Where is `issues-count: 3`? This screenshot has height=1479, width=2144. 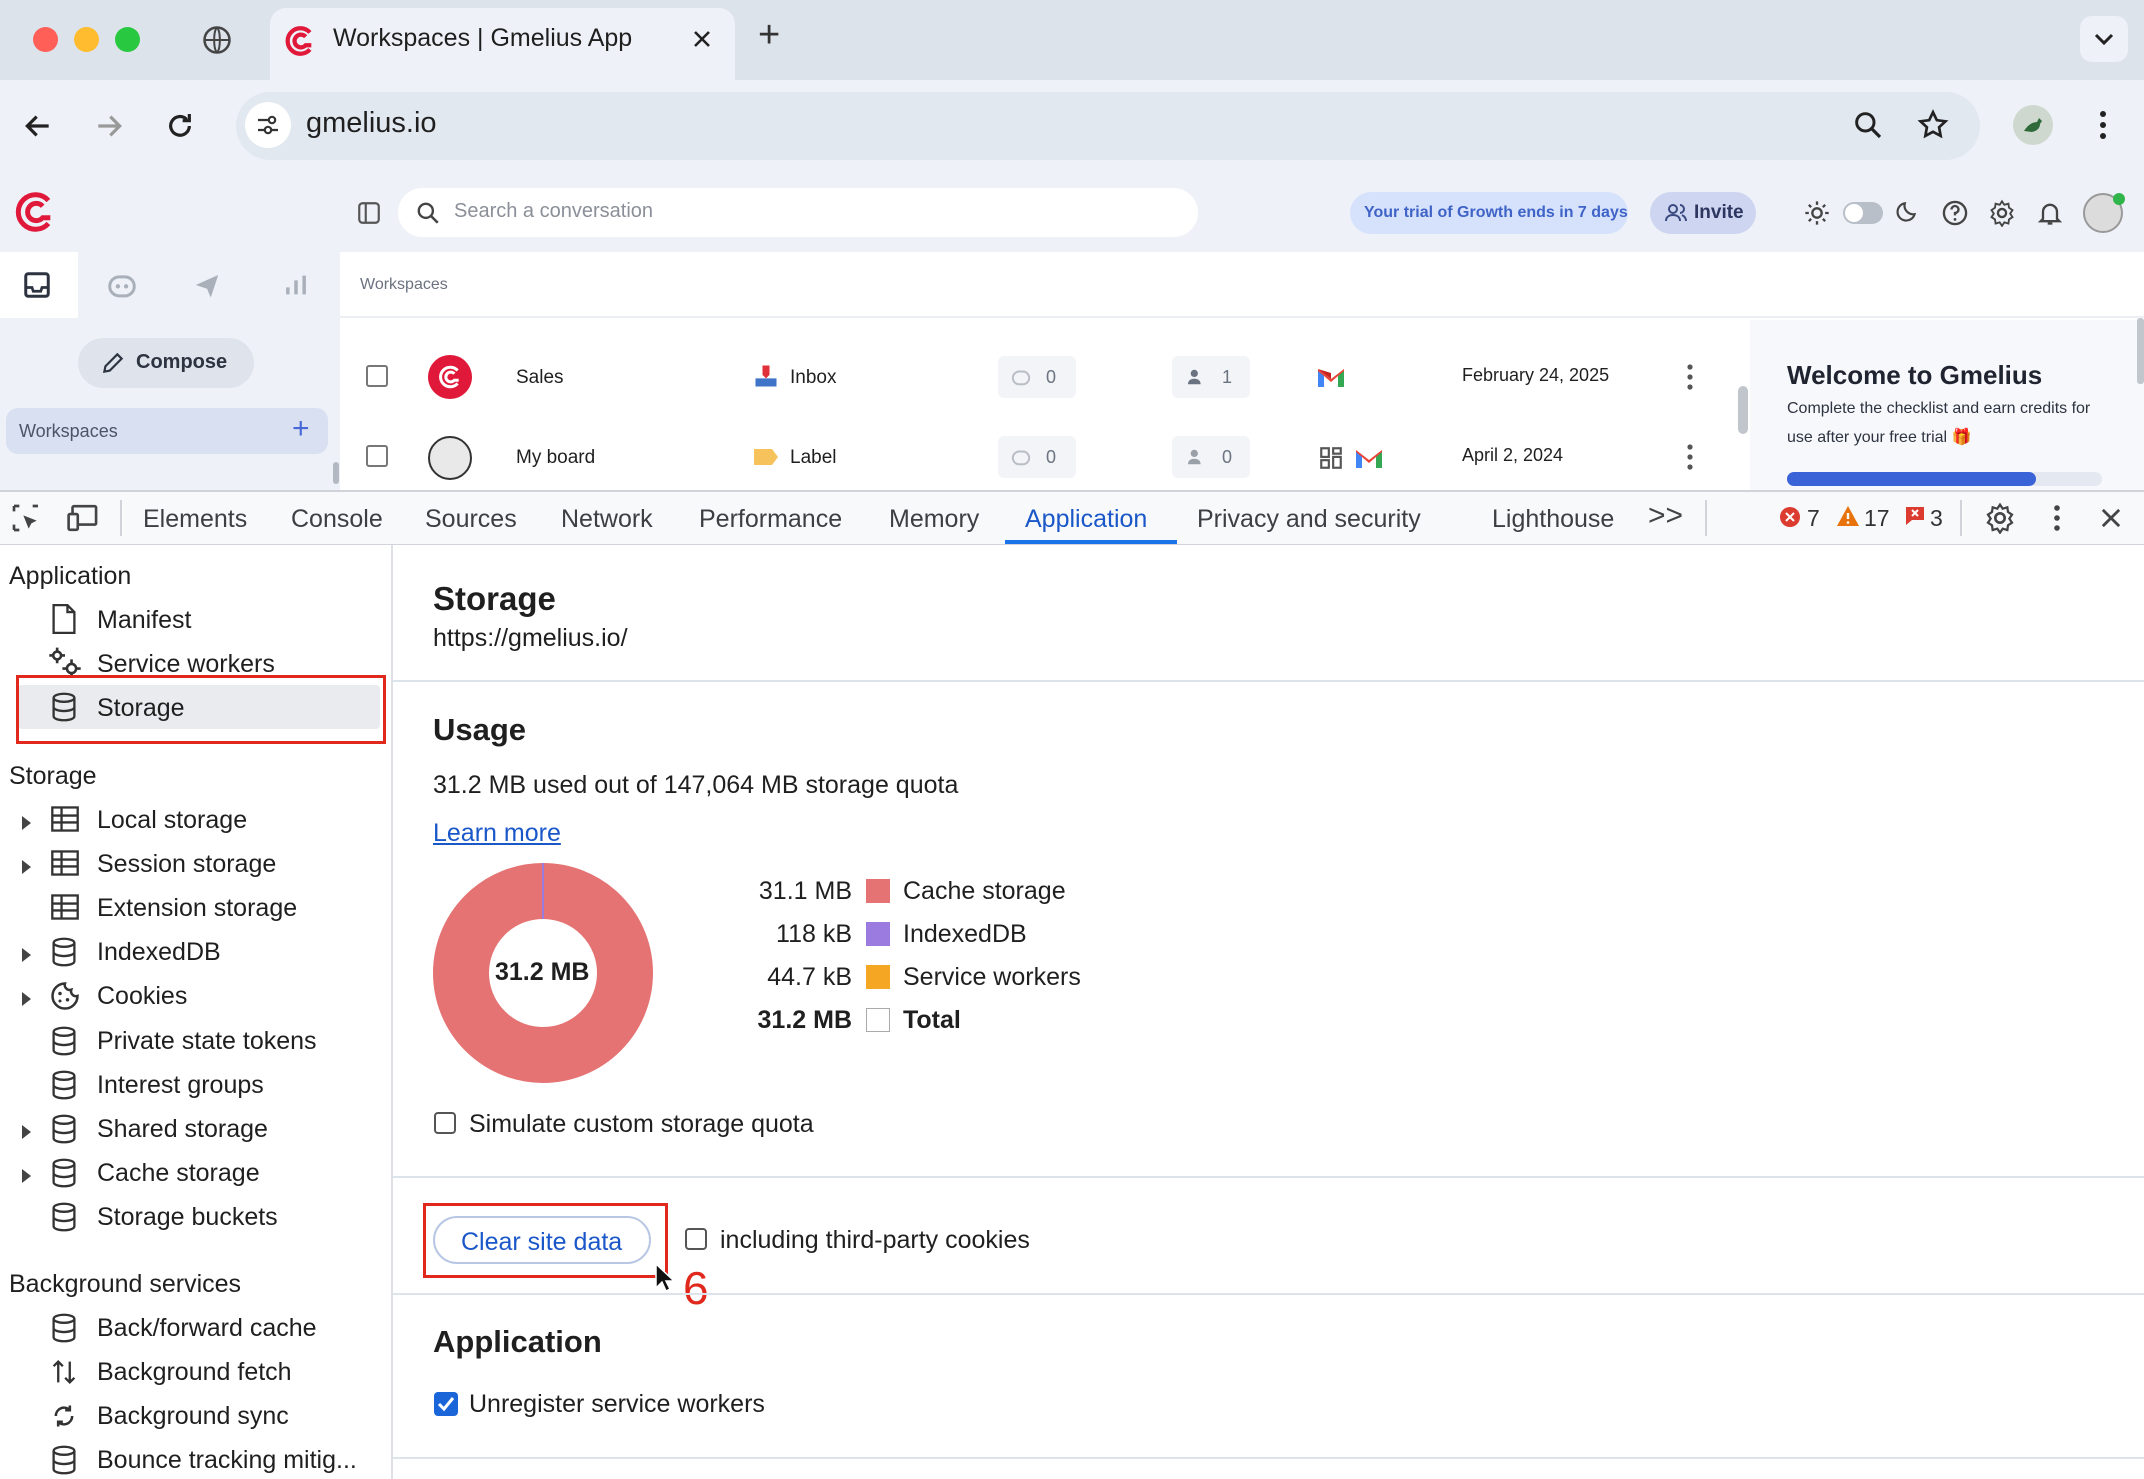
issues-count: 3 is located at coordinates (1936, 518).